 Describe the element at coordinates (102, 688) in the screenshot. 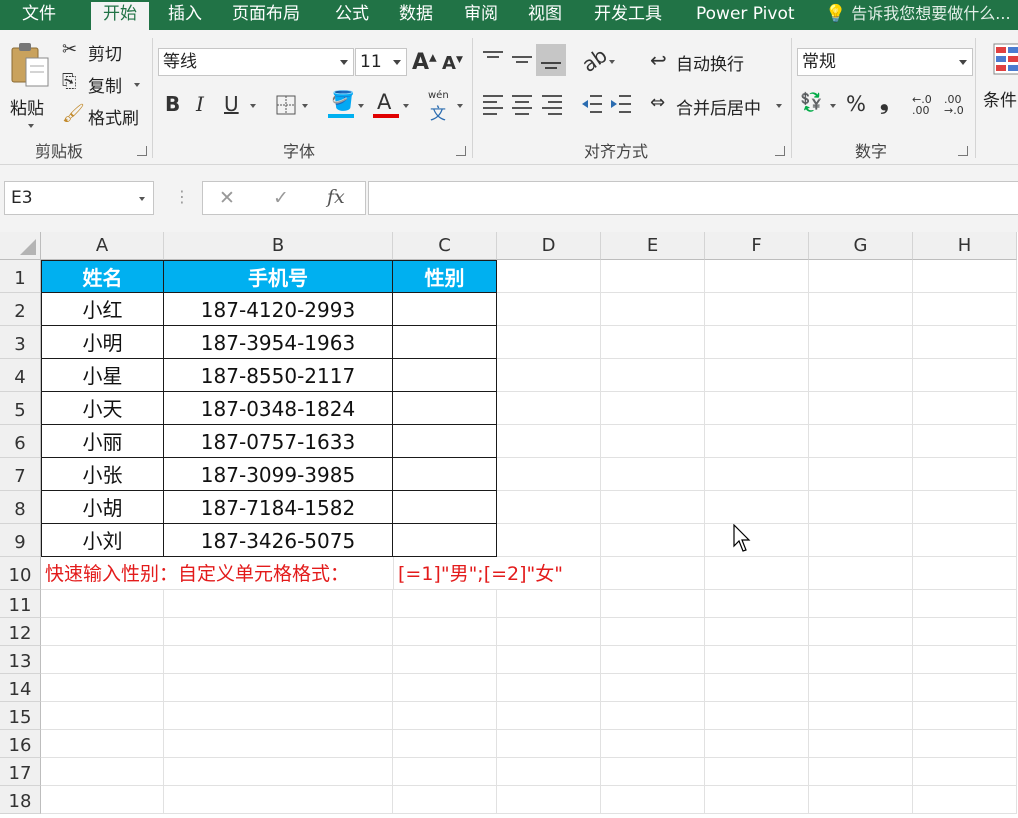

I see `cell-a14` at that location.